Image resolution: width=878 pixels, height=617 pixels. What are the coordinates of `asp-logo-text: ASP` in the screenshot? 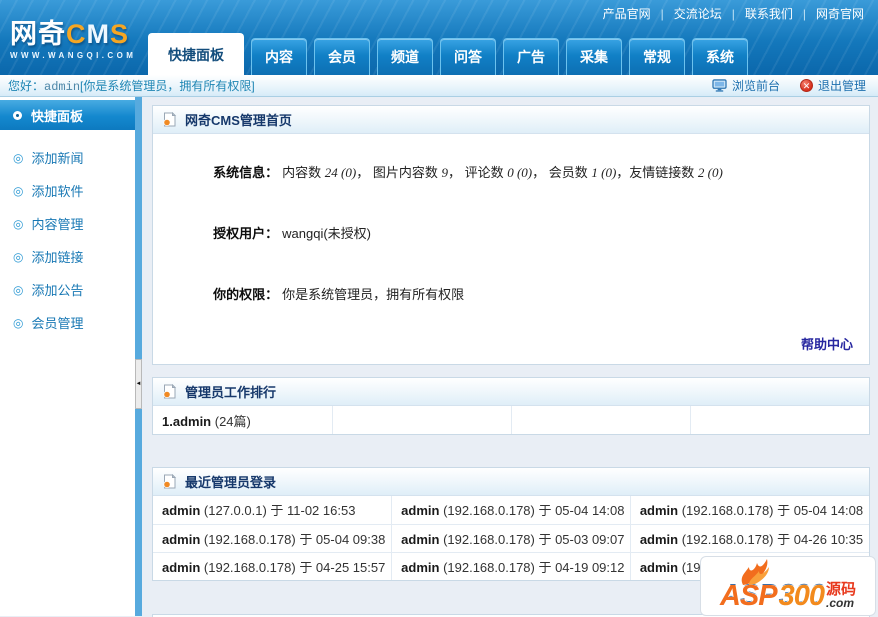 It's located at (748, 595).